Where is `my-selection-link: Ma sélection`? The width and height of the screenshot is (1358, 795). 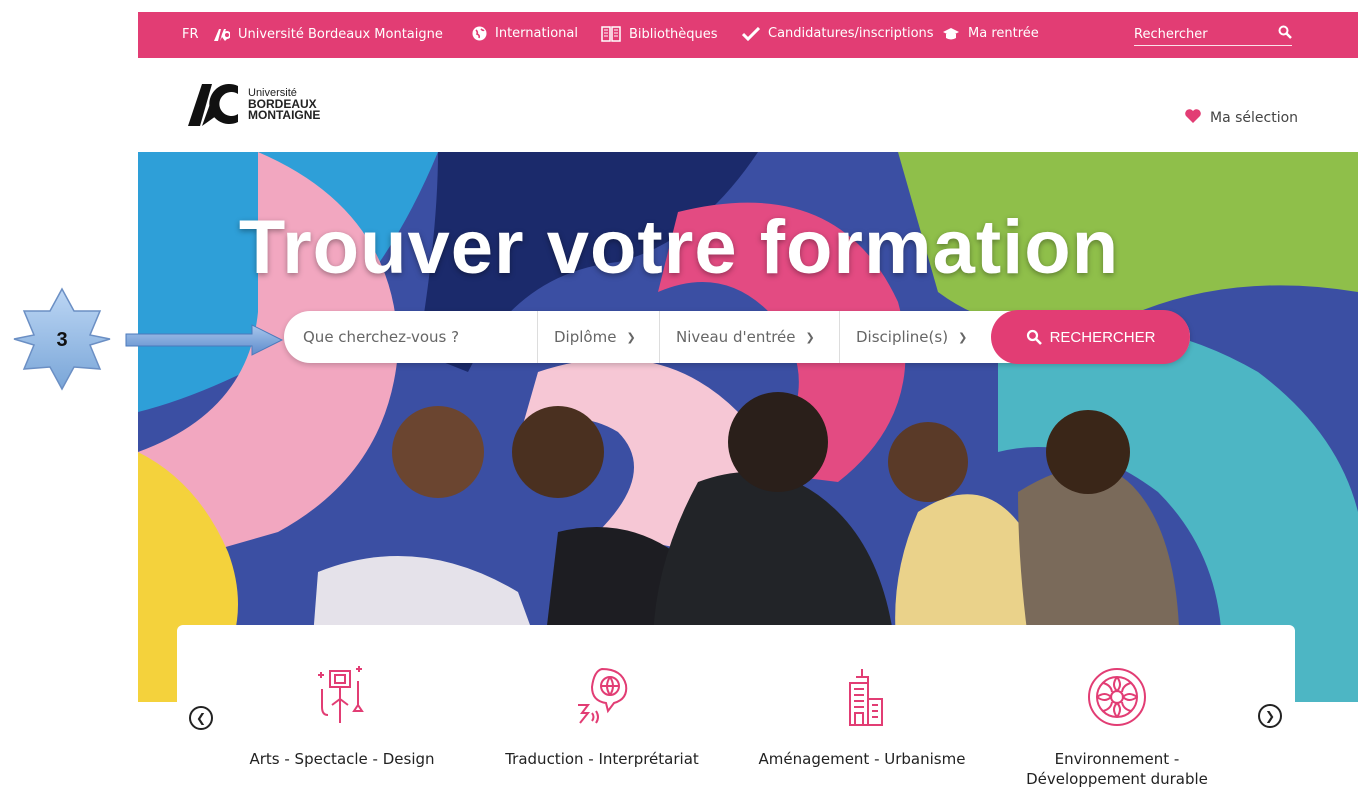 my-selection-link: Ma sélection is located at coordinates (1241, 118).